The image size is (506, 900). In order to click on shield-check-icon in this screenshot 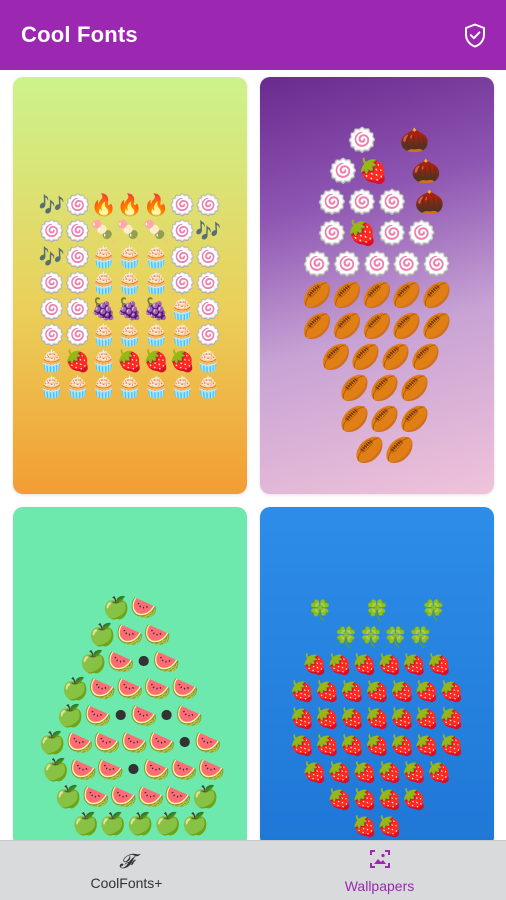, I will do `click(475, 35)`.